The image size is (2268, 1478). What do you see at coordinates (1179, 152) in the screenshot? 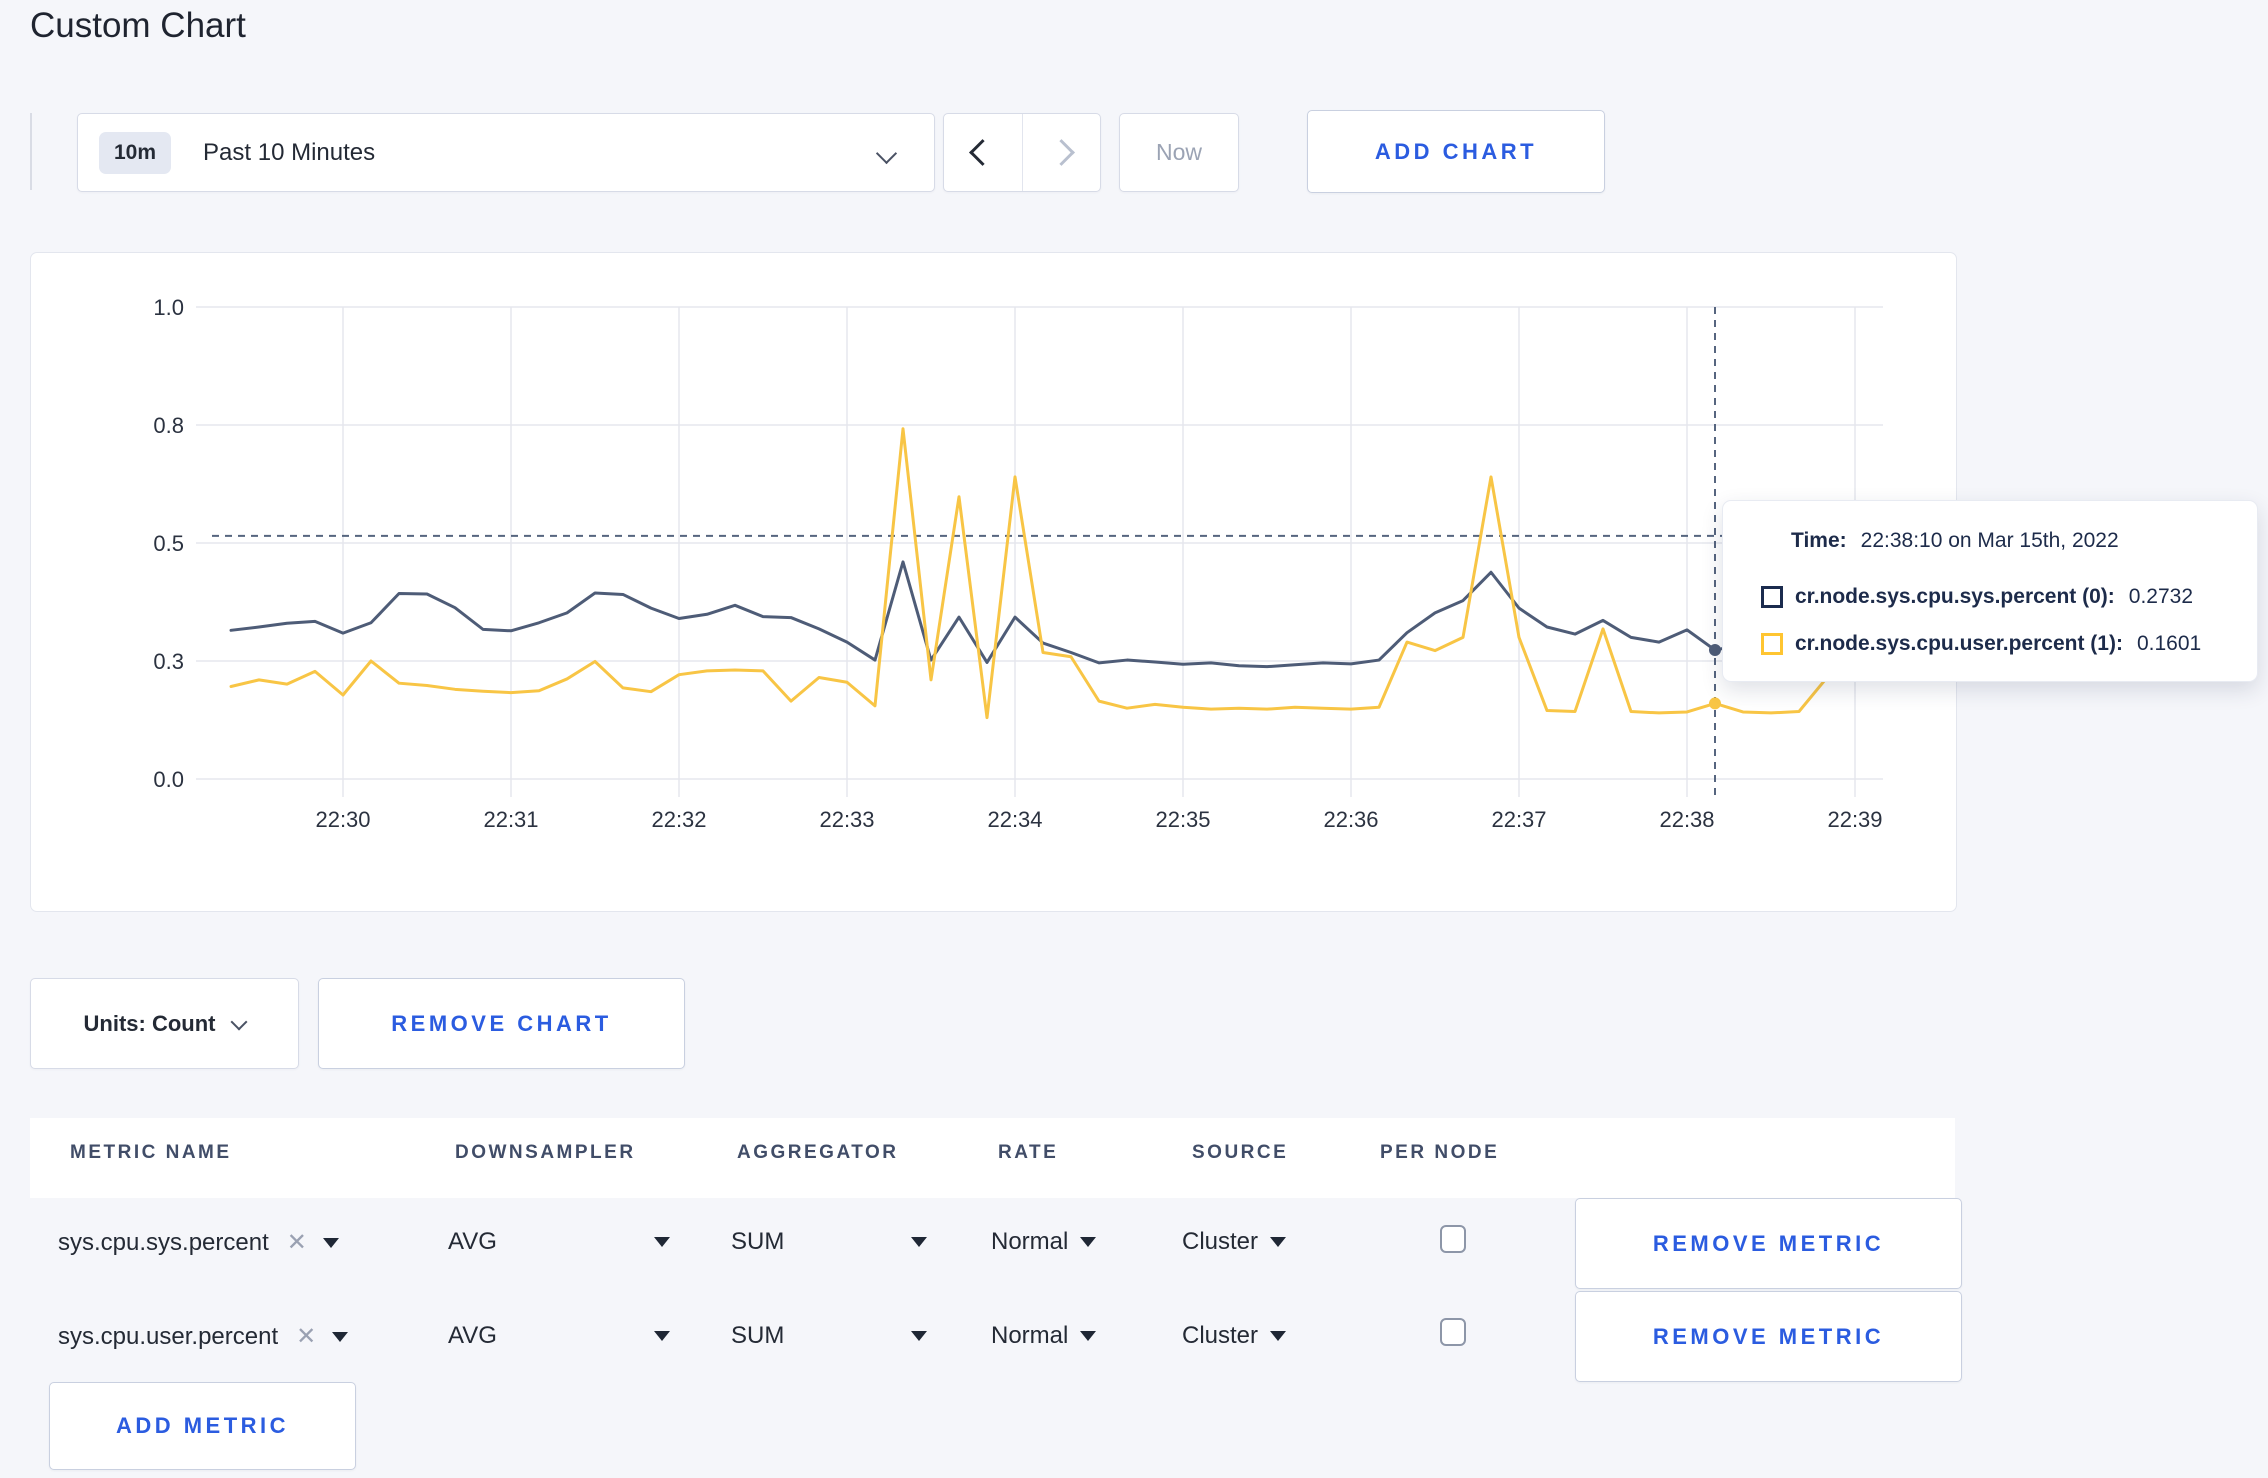
I see `now-button: Now` at bounding box center [1179, 152].